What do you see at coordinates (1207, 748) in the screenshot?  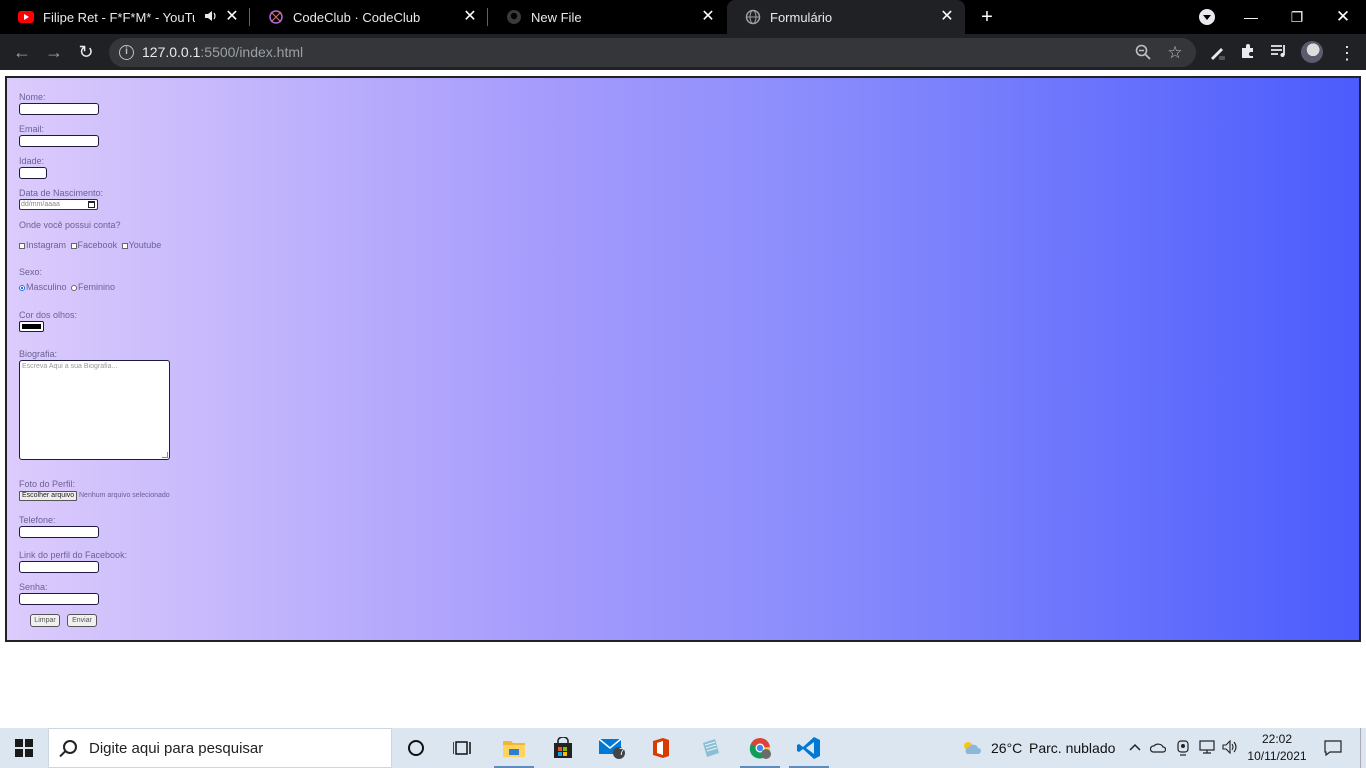 I see `network-icon` at bounding box center [1207, 748].